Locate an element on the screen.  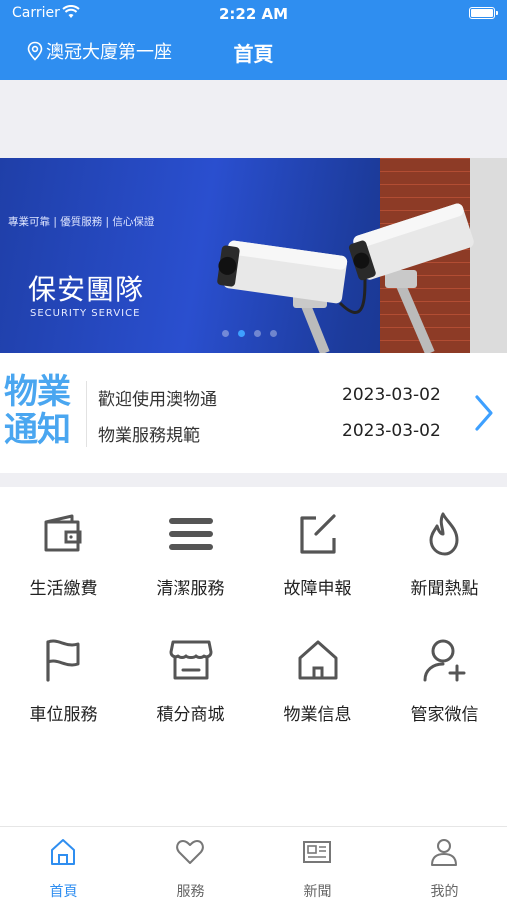
notice-title: 歡迎使用澳物通 is located at coordinates (157, 400).